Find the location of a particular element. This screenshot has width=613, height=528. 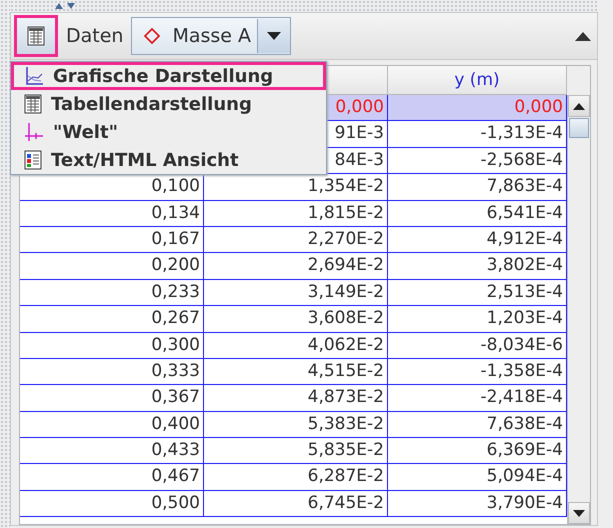

collapse-arrows-icon is located at coordinates (66, 6).